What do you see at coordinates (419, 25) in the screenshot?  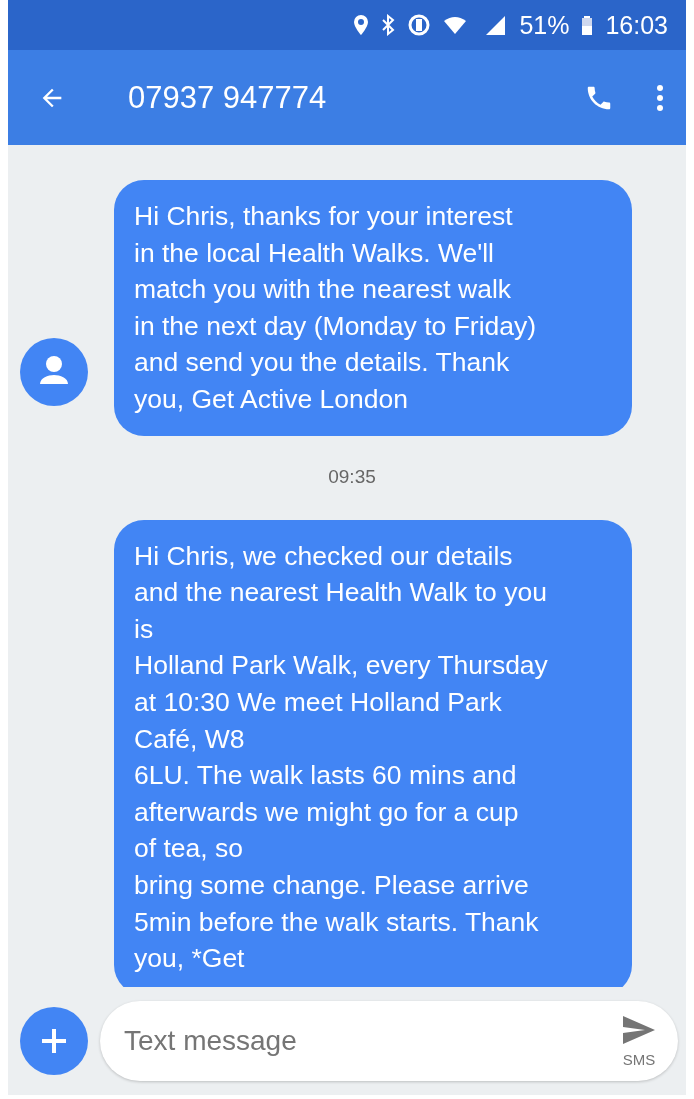 I see `circle-icon` at bounding box center [419, 25].